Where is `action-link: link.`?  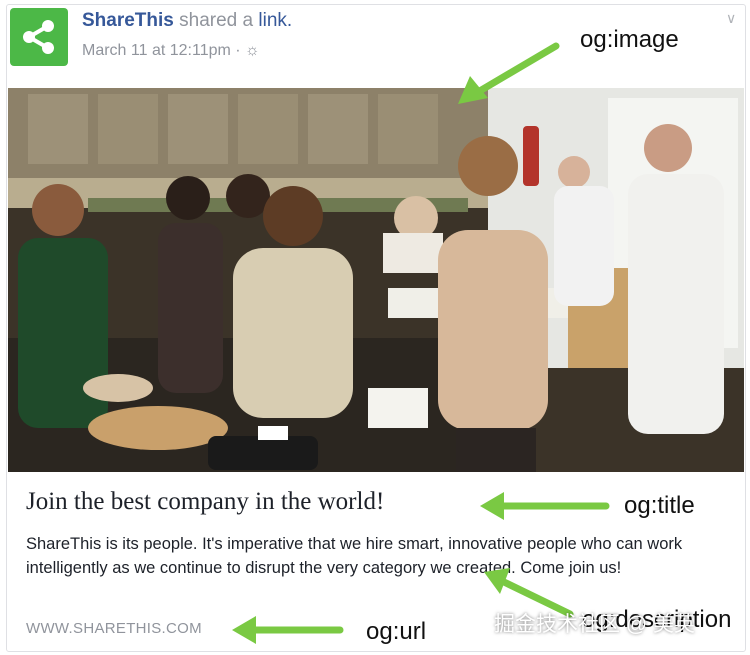 action-link: link. is located at coordinates (275, 20).